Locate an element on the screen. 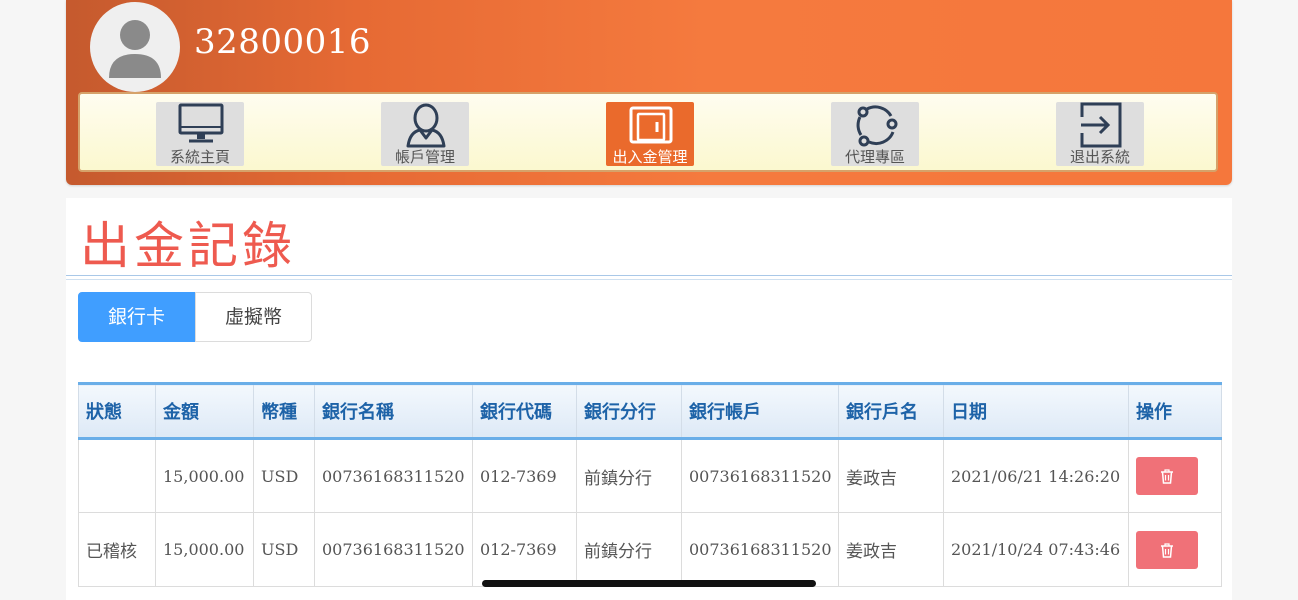  nav-item-account: 帳戶管理 is located at coordinates (425, 134).